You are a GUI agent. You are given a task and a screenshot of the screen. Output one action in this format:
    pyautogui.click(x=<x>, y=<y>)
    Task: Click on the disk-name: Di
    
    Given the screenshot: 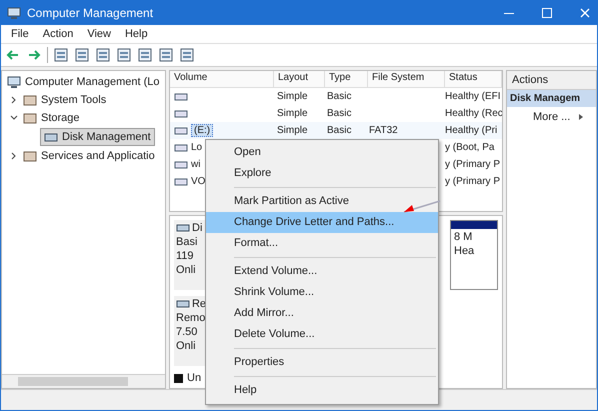 What is the action you would take?
    pyautogui.click(x=197, y=228)
    